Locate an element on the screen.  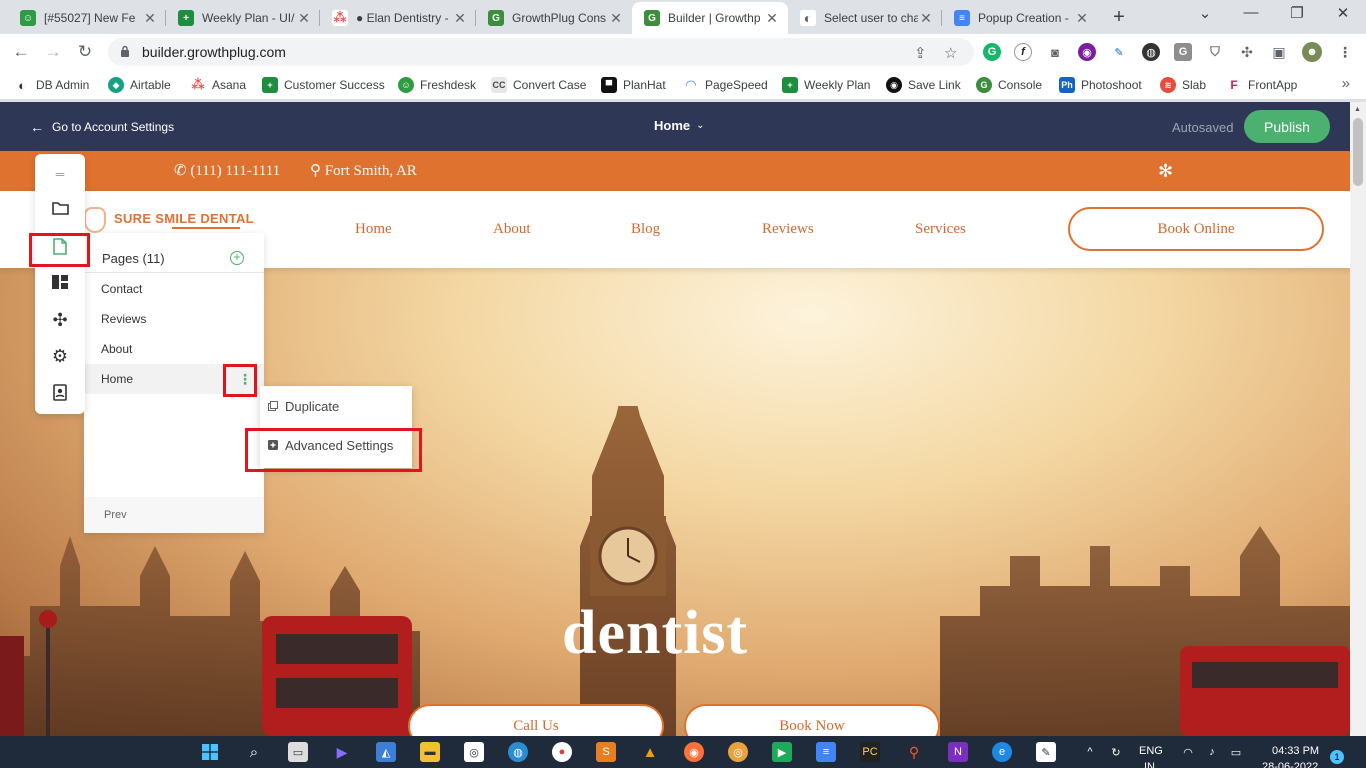
firefox-icon: ◉ is located at coordinates (694, 752).